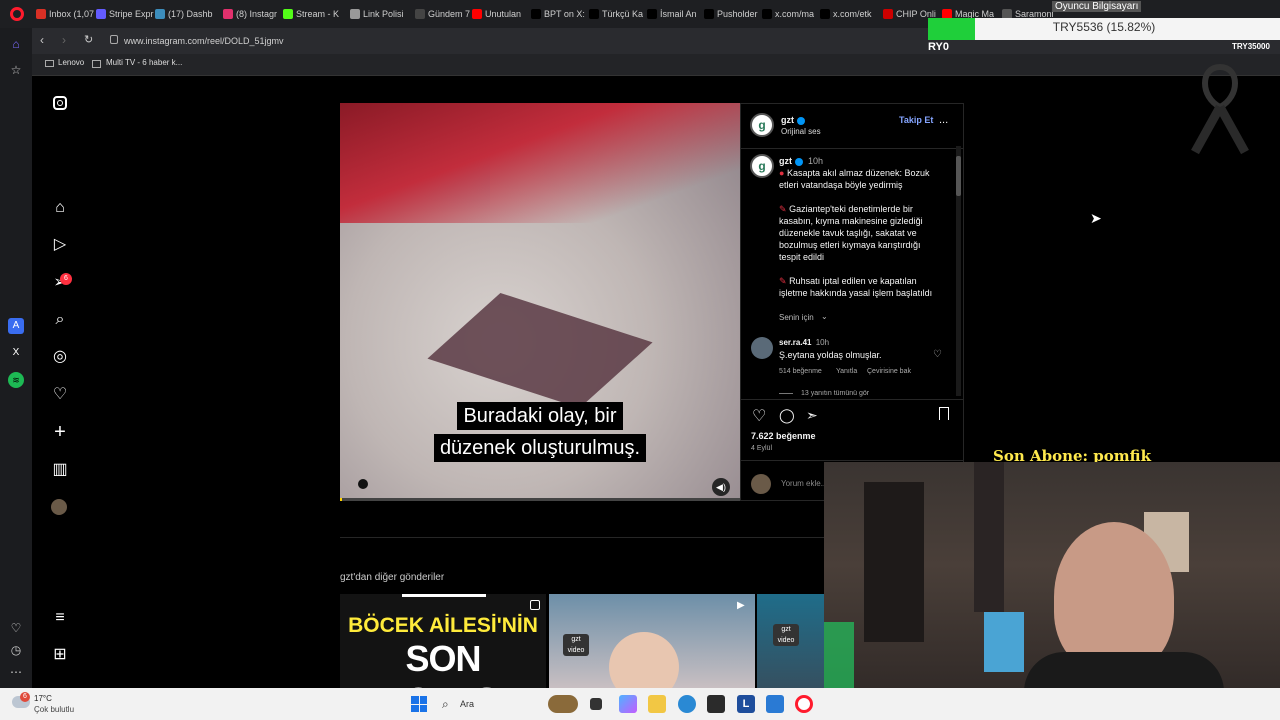 This screenshot has height=720, width=1280. Describe the element at coordinates (60, 357) in the screenshot. I see `explore-nav-icon: ◎` at that location.